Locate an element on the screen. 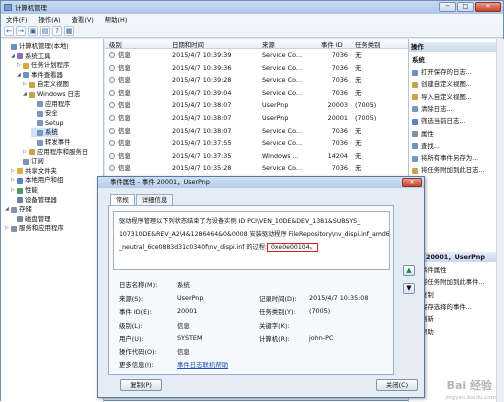  close-button: ✕ is located at coordinates (488, 7).